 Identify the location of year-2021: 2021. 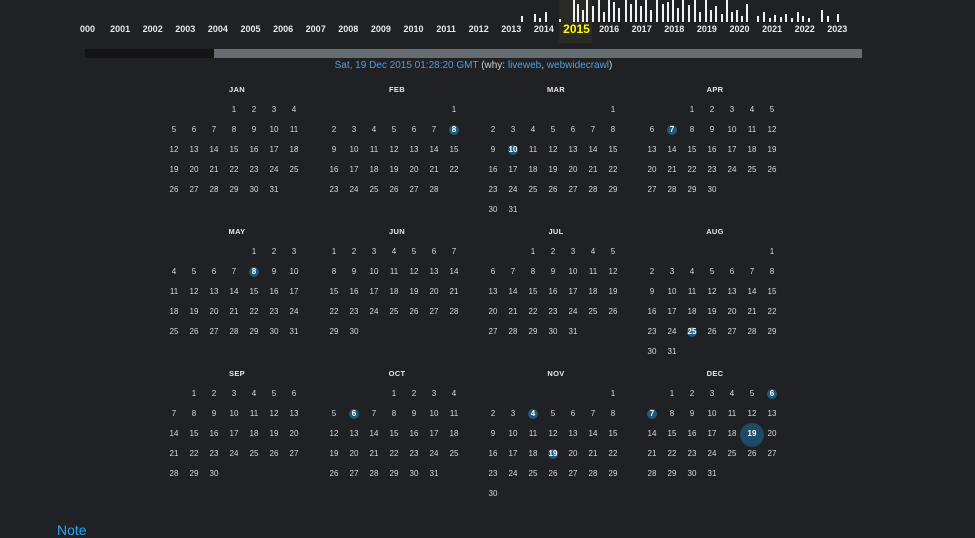
(772, 29).